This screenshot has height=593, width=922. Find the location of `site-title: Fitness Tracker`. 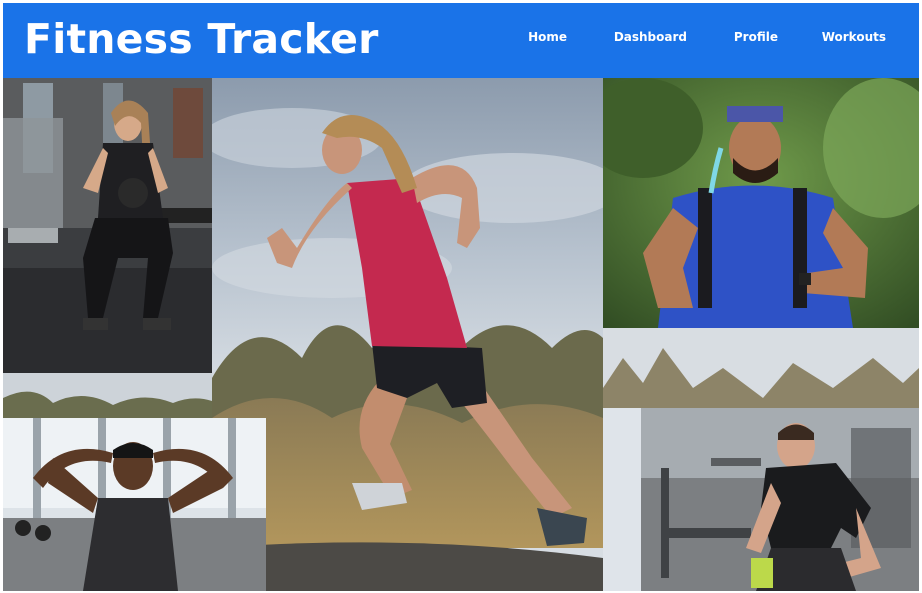

site-title: Fitness Tracker is located at coordinates (201, 39).